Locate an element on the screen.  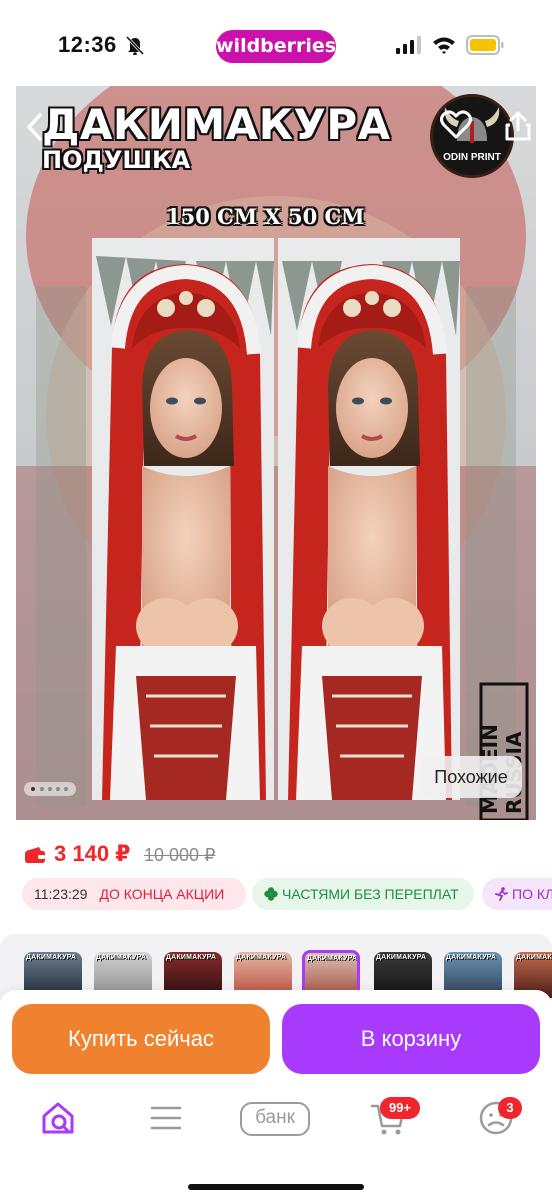
brand-logo: wildberries is located at coordinates (276, 46).